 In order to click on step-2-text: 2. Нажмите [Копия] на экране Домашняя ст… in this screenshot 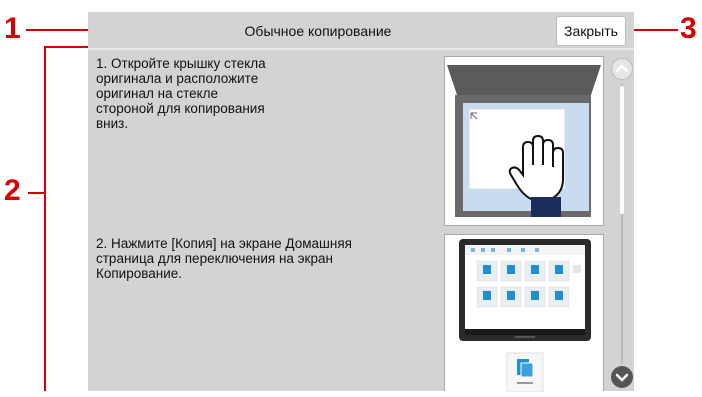, I will do `click(224, 258)`.